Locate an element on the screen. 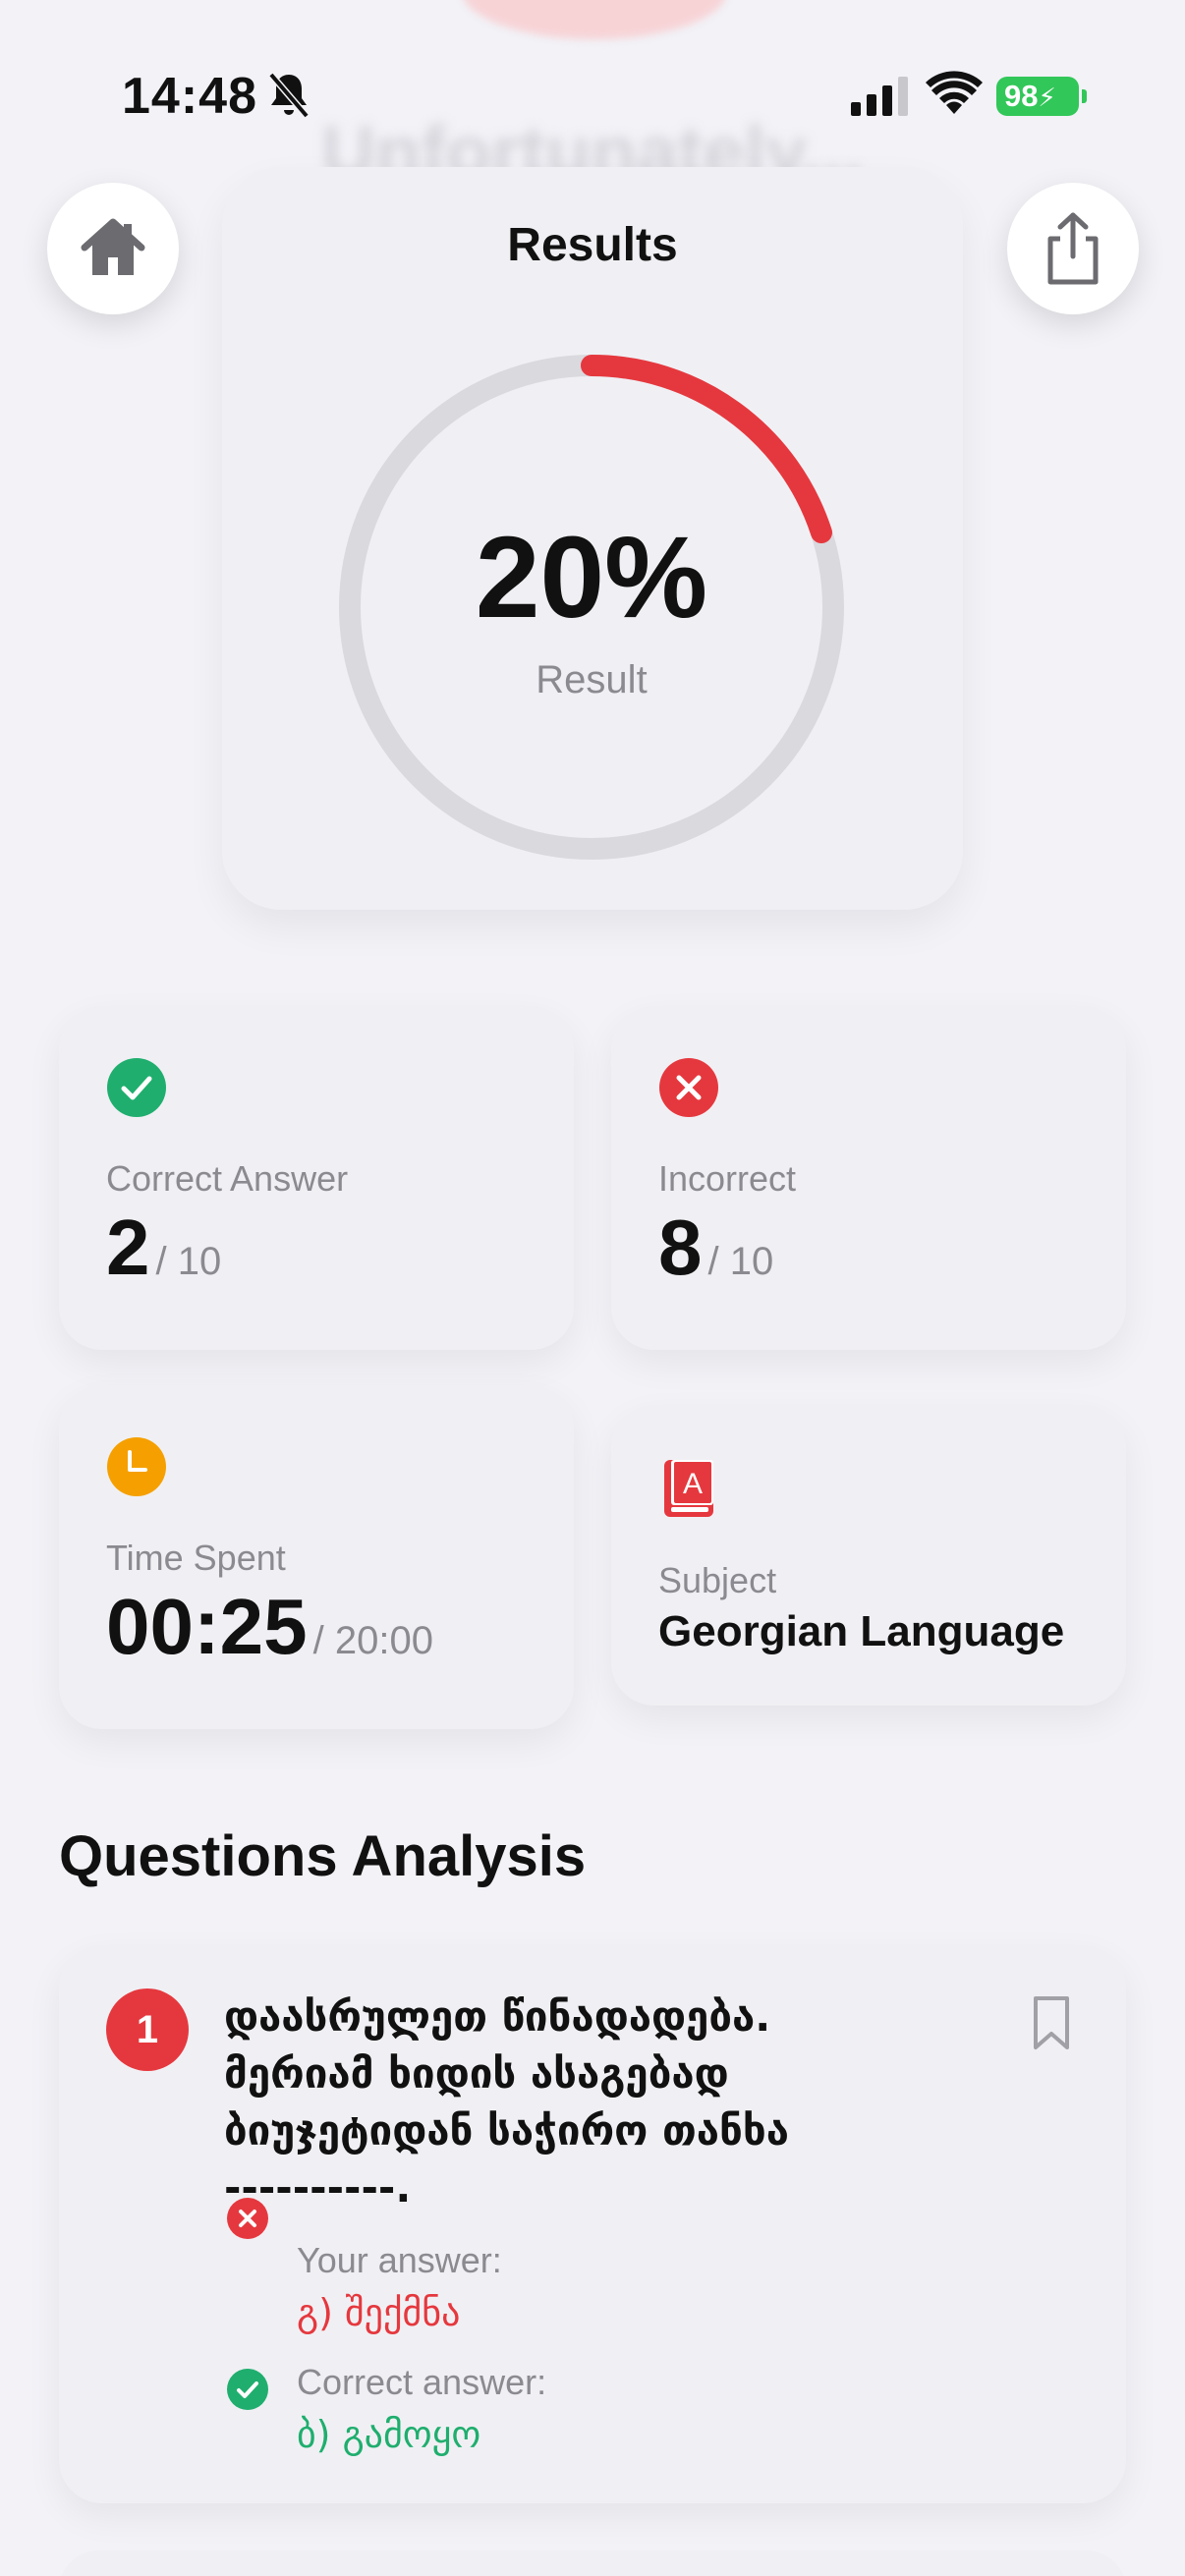 The image size is (1185, 2576). time-spent-card: Time Spent 00:25/ 20:00 is located at coordinates (317, 1557).